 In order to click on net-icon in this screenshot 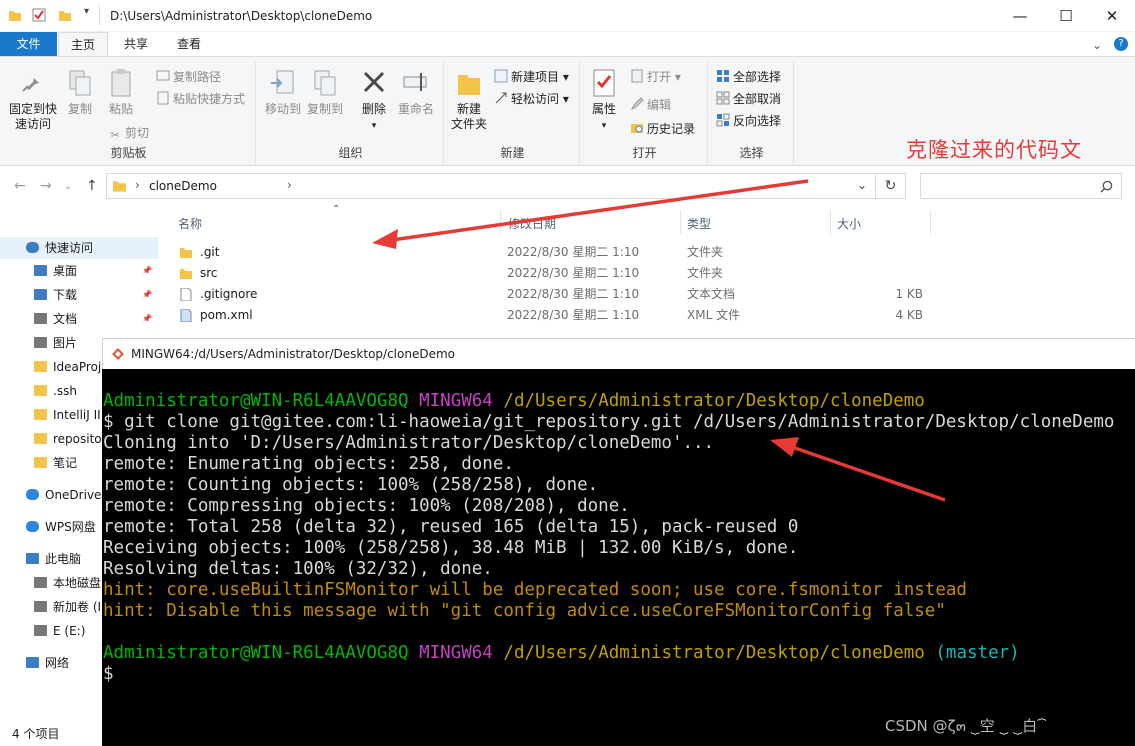, I will do `click(32, 662)`.